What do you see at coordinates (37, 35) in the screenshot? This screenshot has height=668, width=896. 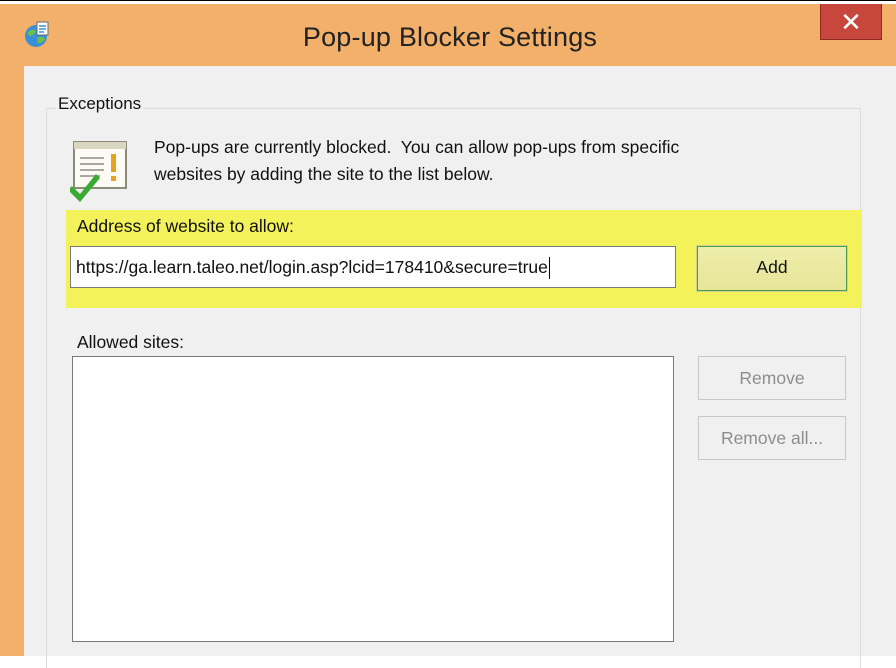 I see `ie-globe-icon` at bounding box center [37, 35].